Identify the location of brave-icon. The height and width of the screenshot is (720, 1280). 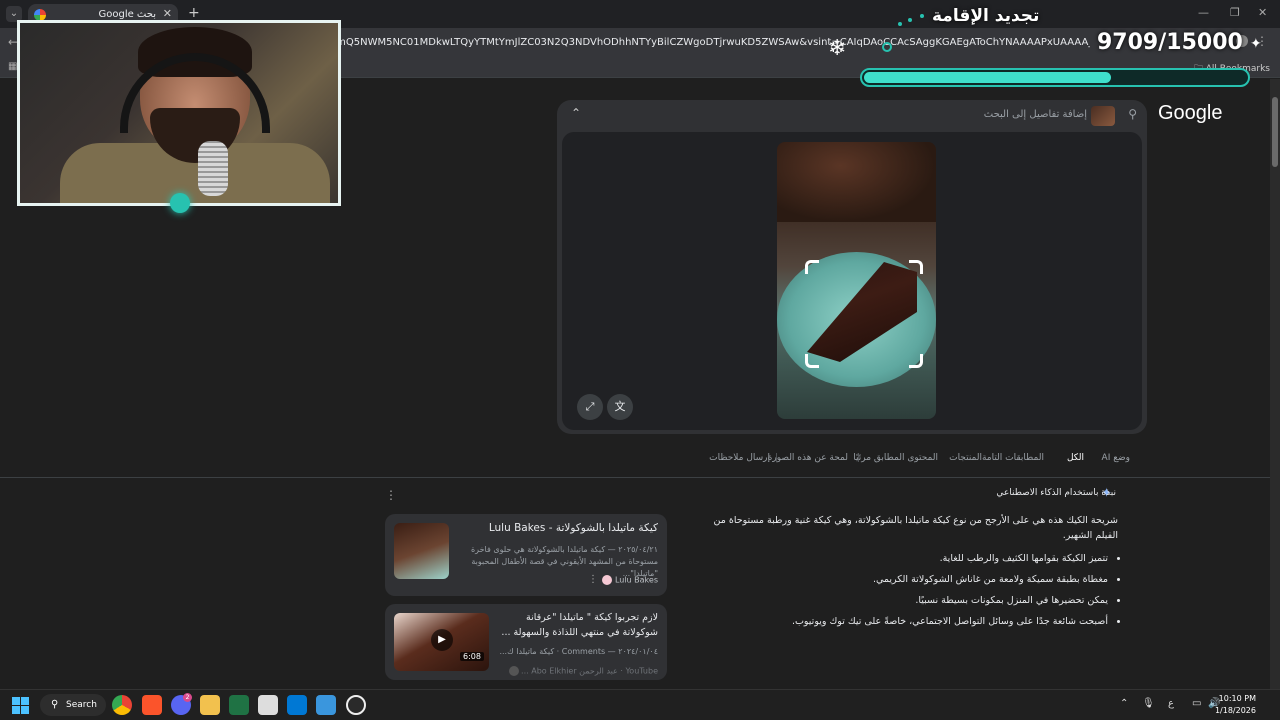
(152, 705).